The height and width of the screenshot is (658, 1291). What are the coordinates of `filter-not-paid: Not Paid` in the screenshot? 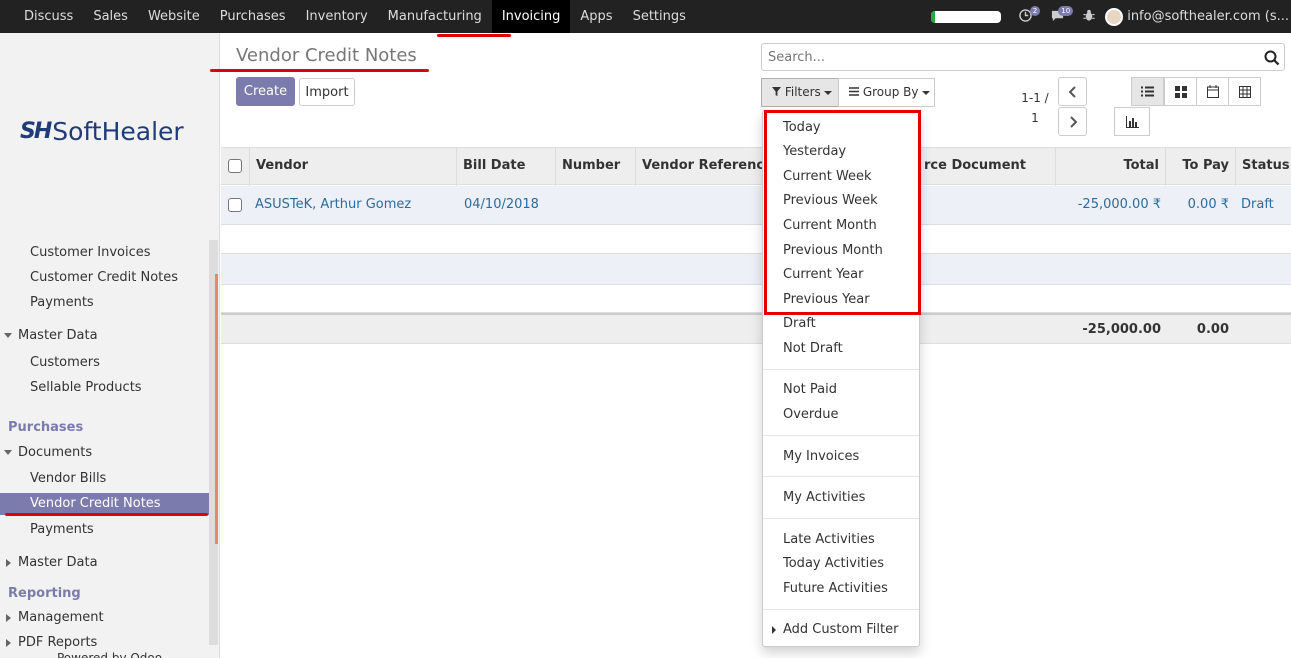 It's located at (810, 390).